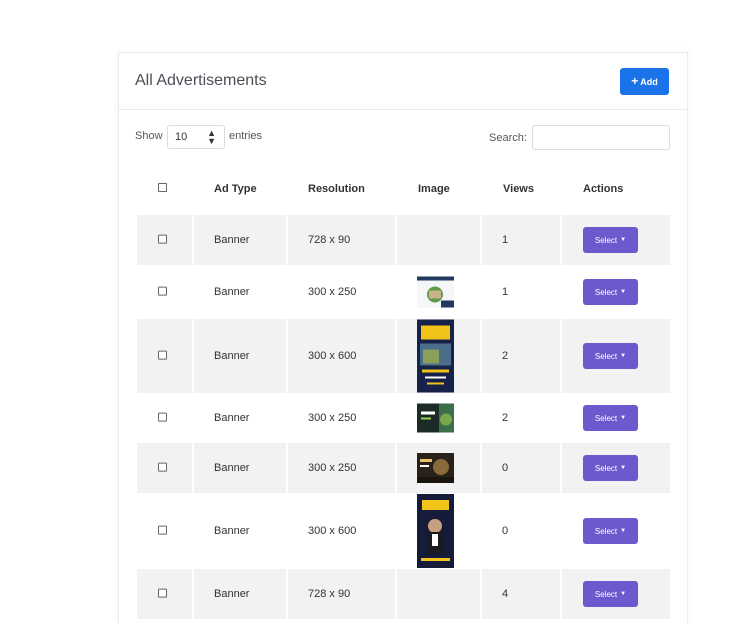 This screenshot has width=750, height=623. I want to click on table-row: Banner 728 x 90 1 Select ▼, so click(403, 240).